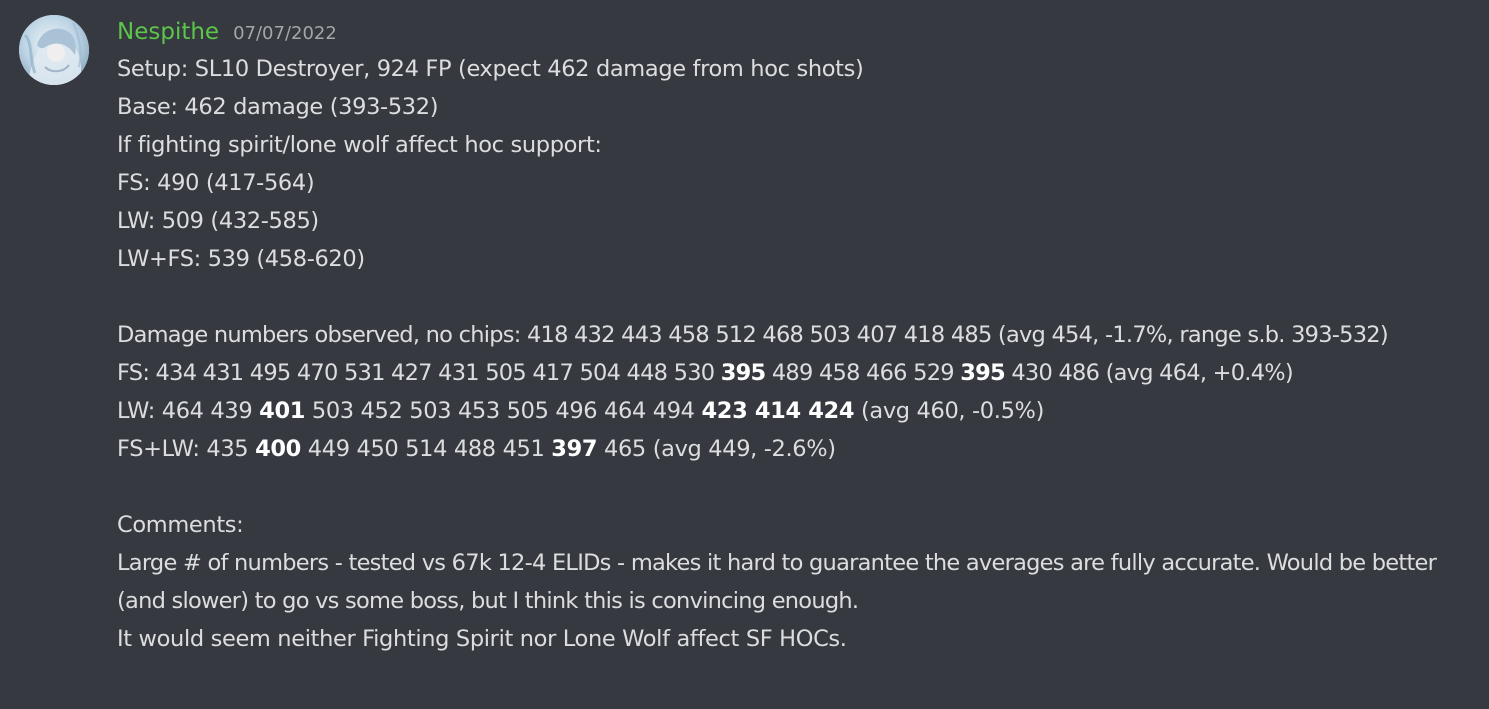  What do you see at coordinates (716, 449) in the screenshot?
I see `fslw-observed-text: 465 (avg 449, -2.6%)` at bounding box center [716, 449].